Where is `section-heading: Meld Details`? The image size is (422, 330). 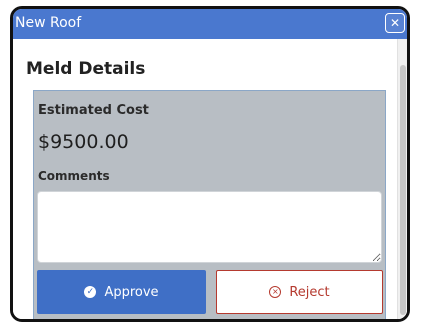 section-heading: Meld Details is located at coordinates (86, 69).